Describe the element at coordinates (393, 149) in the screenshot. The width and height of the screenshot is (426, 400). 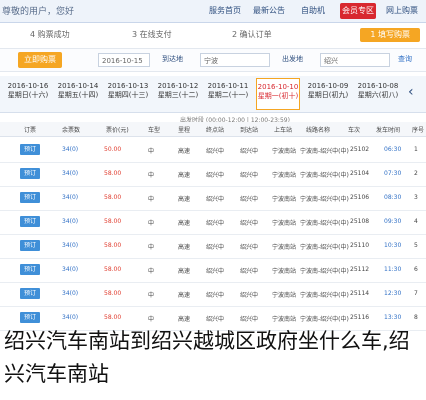
I see `time-cell: 06:30` at that location.